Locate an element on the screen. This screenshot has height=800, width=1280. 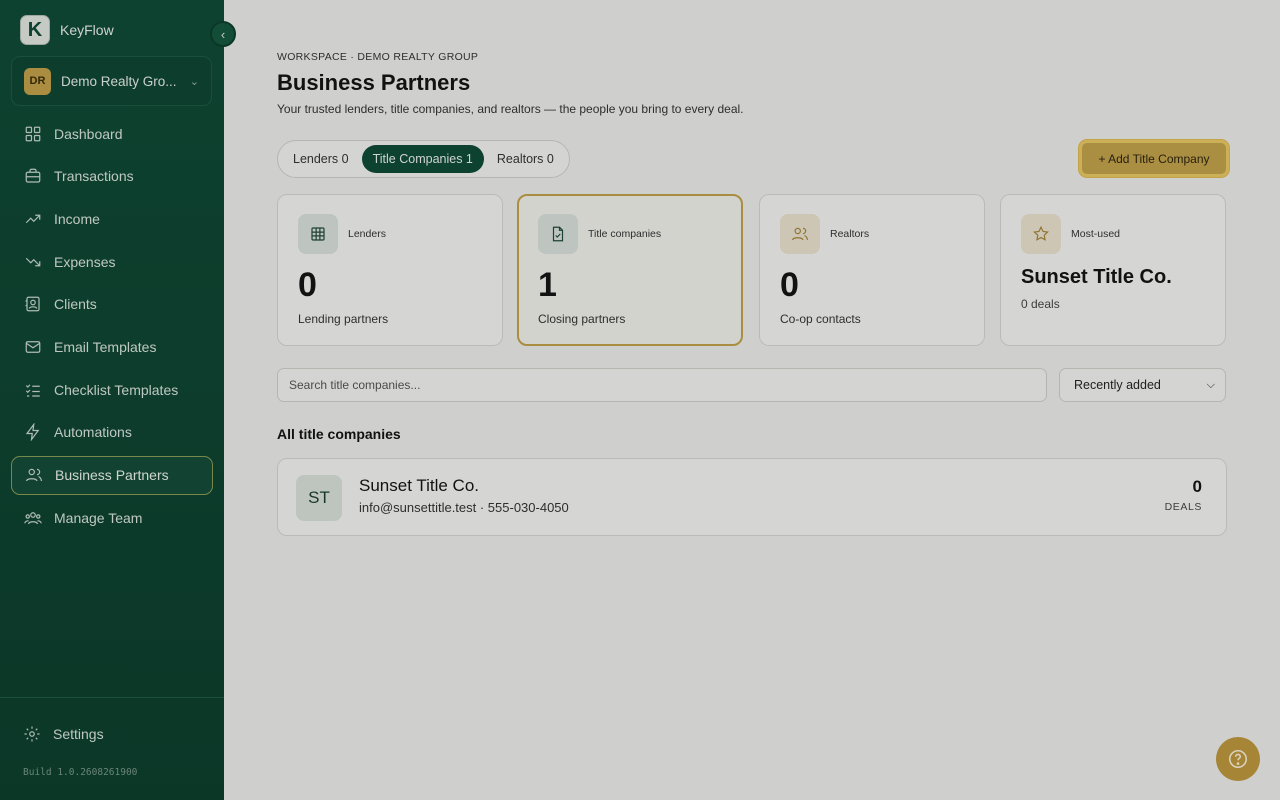
sidebar-item-label: Checklist Templates is located at coordinates (116, 389).